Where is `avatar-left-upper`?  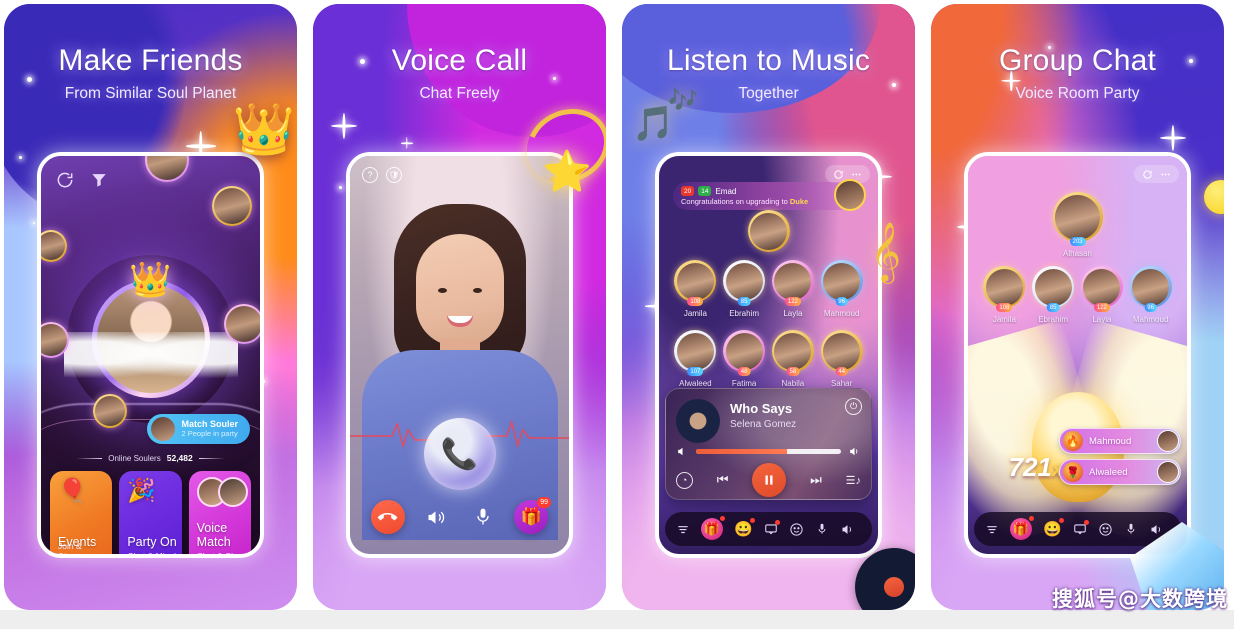
avatar-left-upper is located at coordinates (54, 246).